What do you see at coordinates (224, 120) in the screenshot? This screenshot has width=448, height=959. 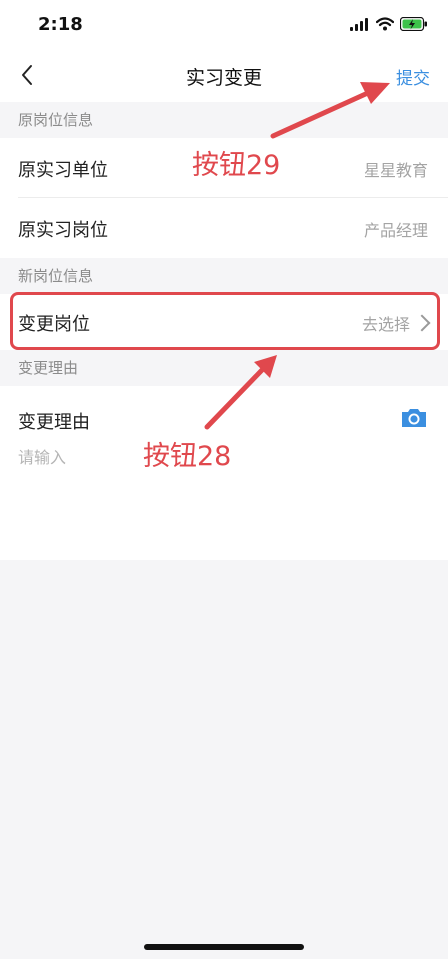 I see `section-header-original: 原岗位信息` at bounding box center [224, 120].